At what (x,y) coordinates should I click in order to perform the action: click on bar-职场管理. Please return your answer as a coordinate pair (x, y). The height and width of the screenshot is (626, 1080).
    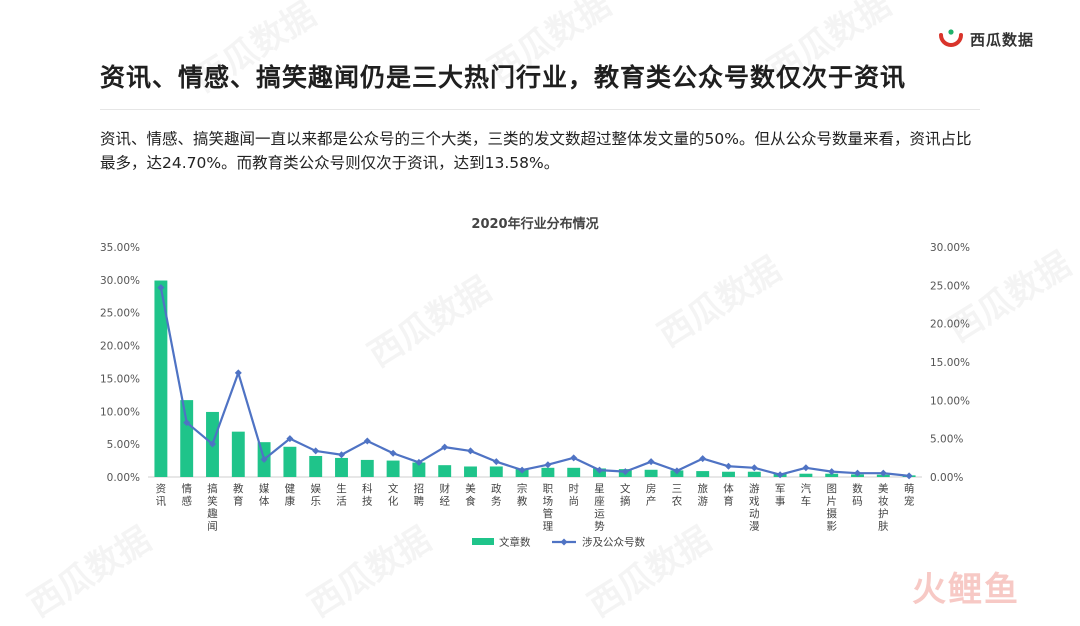
    Looking at the image, I should click on (548, 472).